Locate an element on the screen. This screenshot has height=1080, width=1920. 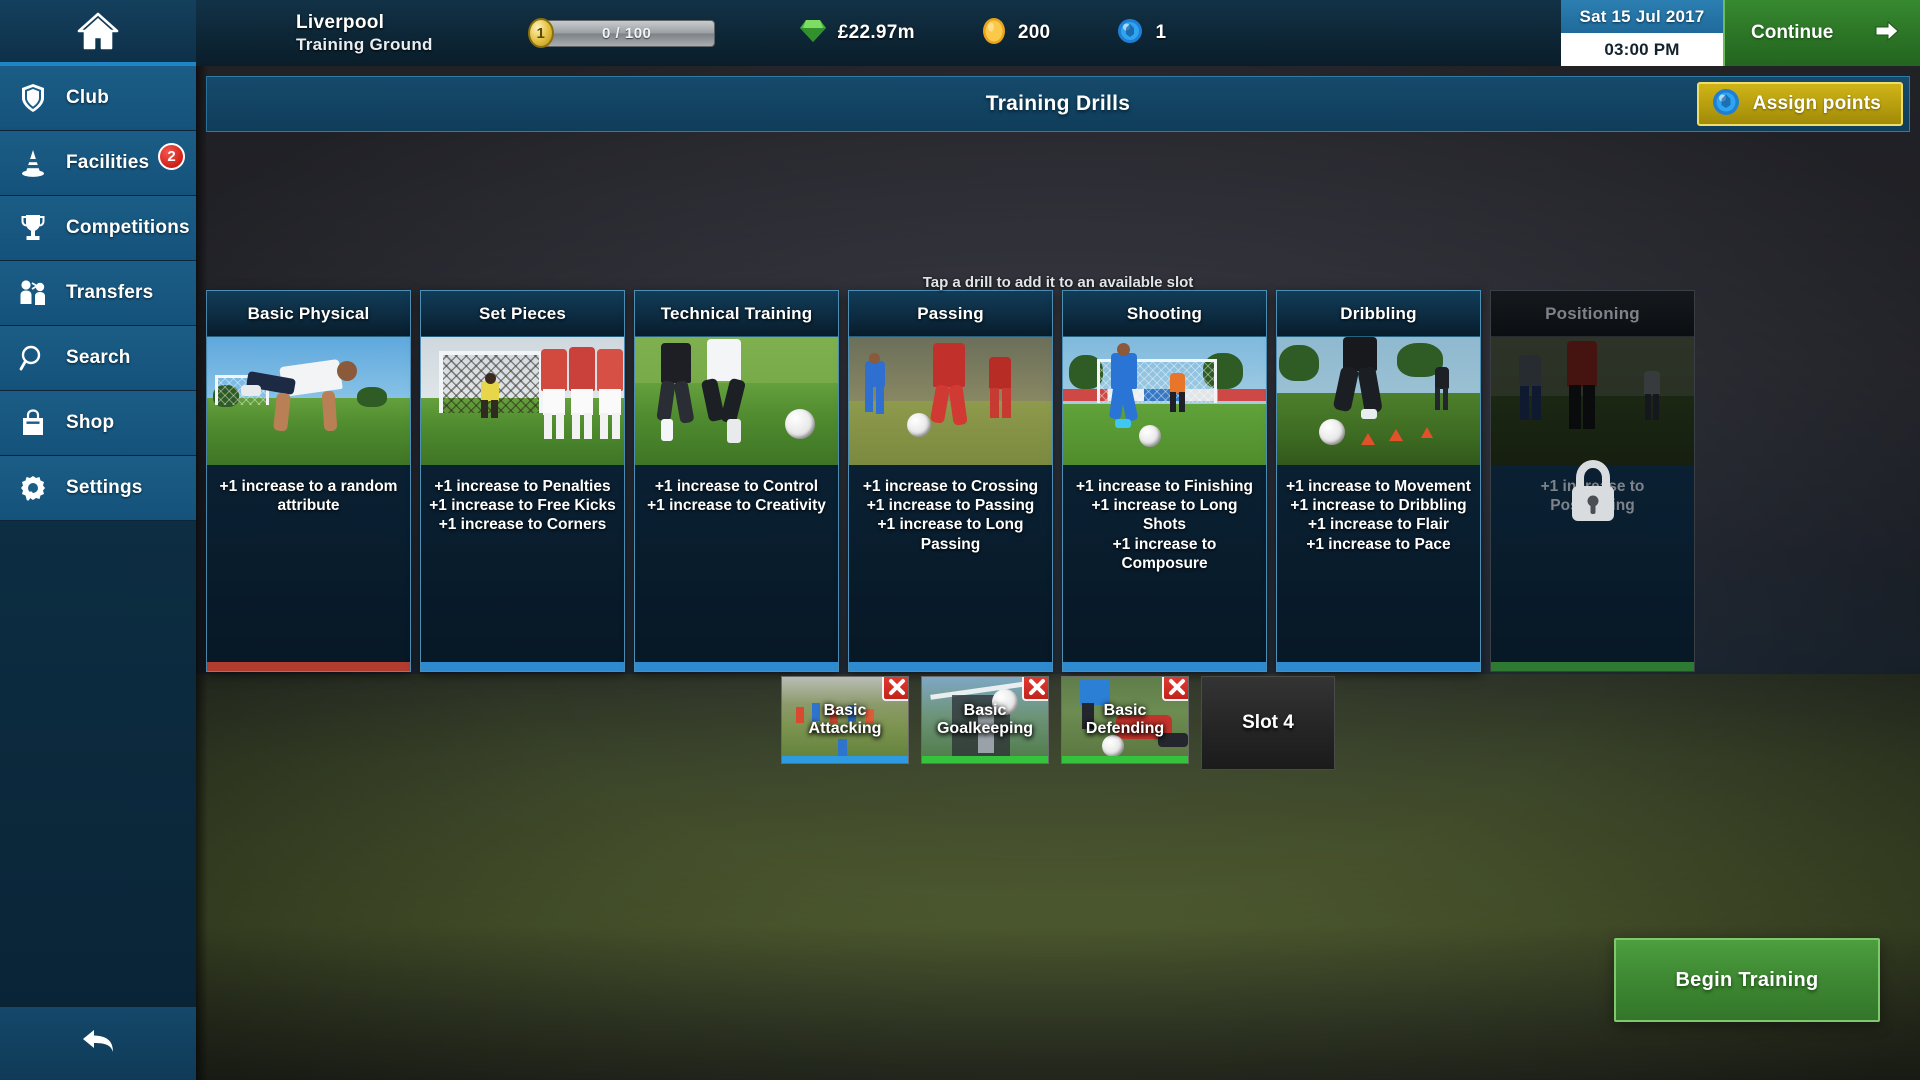
drill-title: Set Pieces is located at coordinates (522, 313).